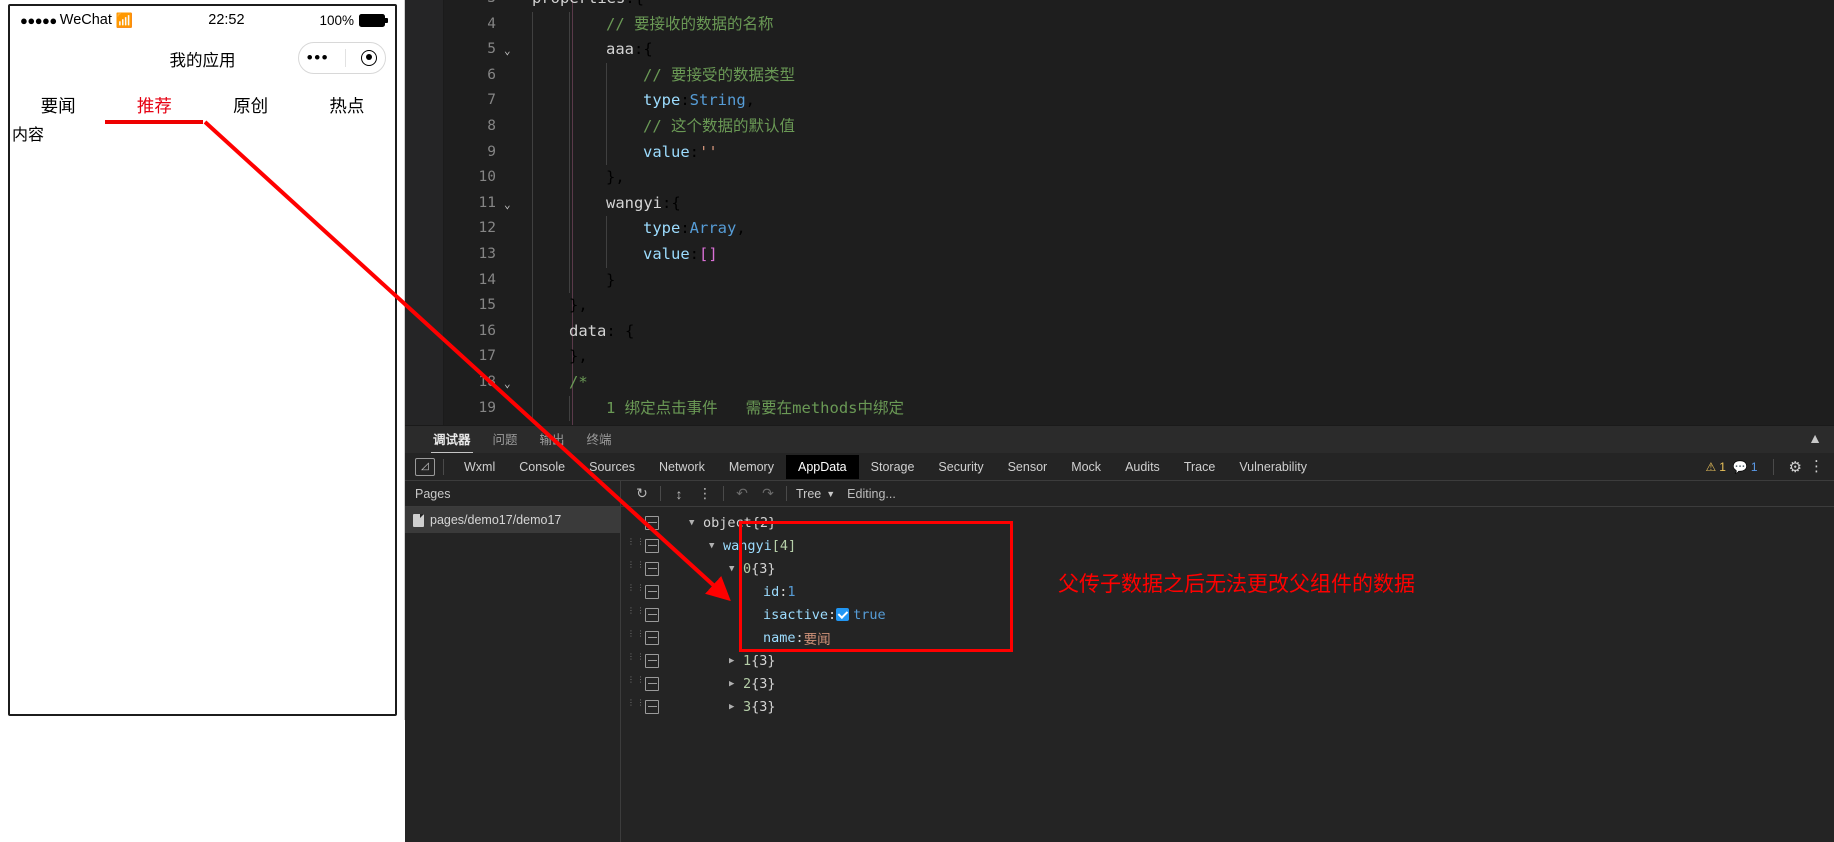 Image resolution: width=1834 pixels, height=842 pixels. Describe the element at coordinates (369, 58) in the screenshot. I see `target-circle-icon` at that location.